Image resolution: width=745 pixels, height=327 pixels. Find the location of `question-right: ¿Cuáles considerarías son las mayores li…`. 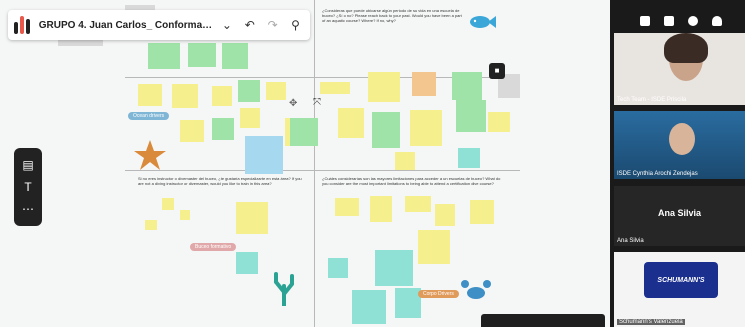

question-right: ¿Cuáles considerarías son las mayores li… is located at coordinates (411, 181).